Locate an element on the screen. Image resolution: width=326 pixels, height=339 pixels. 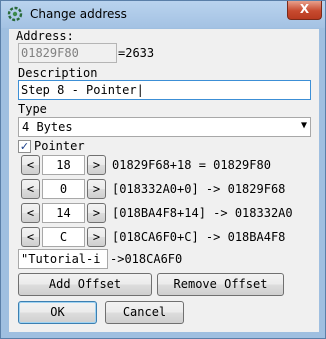
description-input: Step 8 - Pointer| is located at coordinates (164, 90).